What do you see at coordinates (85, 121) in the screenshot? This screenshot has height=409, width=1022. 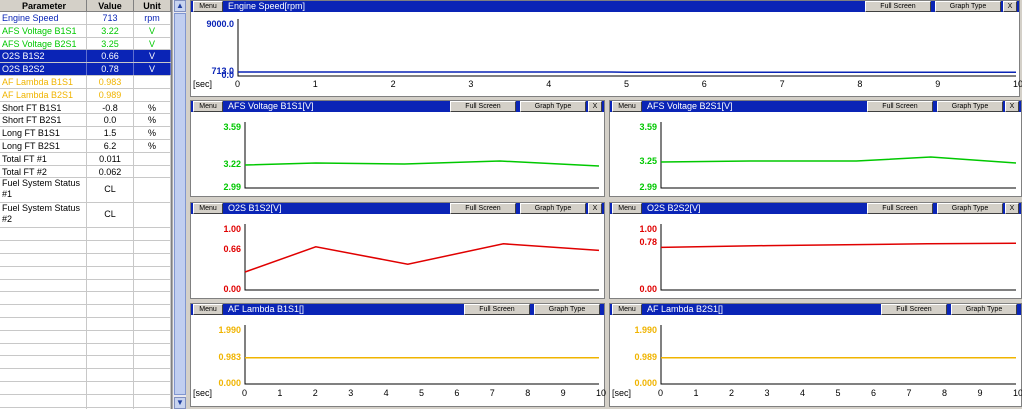 I see `parameter-row: Short FT B2S1 0.0%` at bounding box center [85, 121].